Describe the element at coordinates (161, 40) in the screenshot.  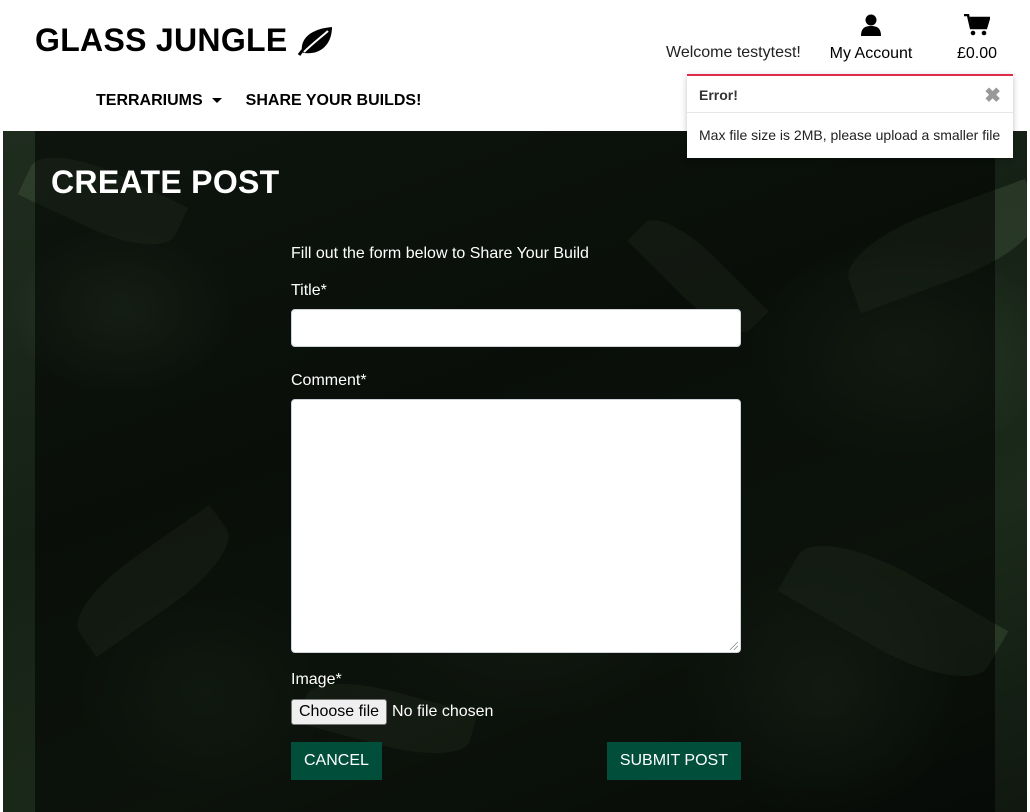
I see `brand-name: GLASS JUNGLE` at that location.